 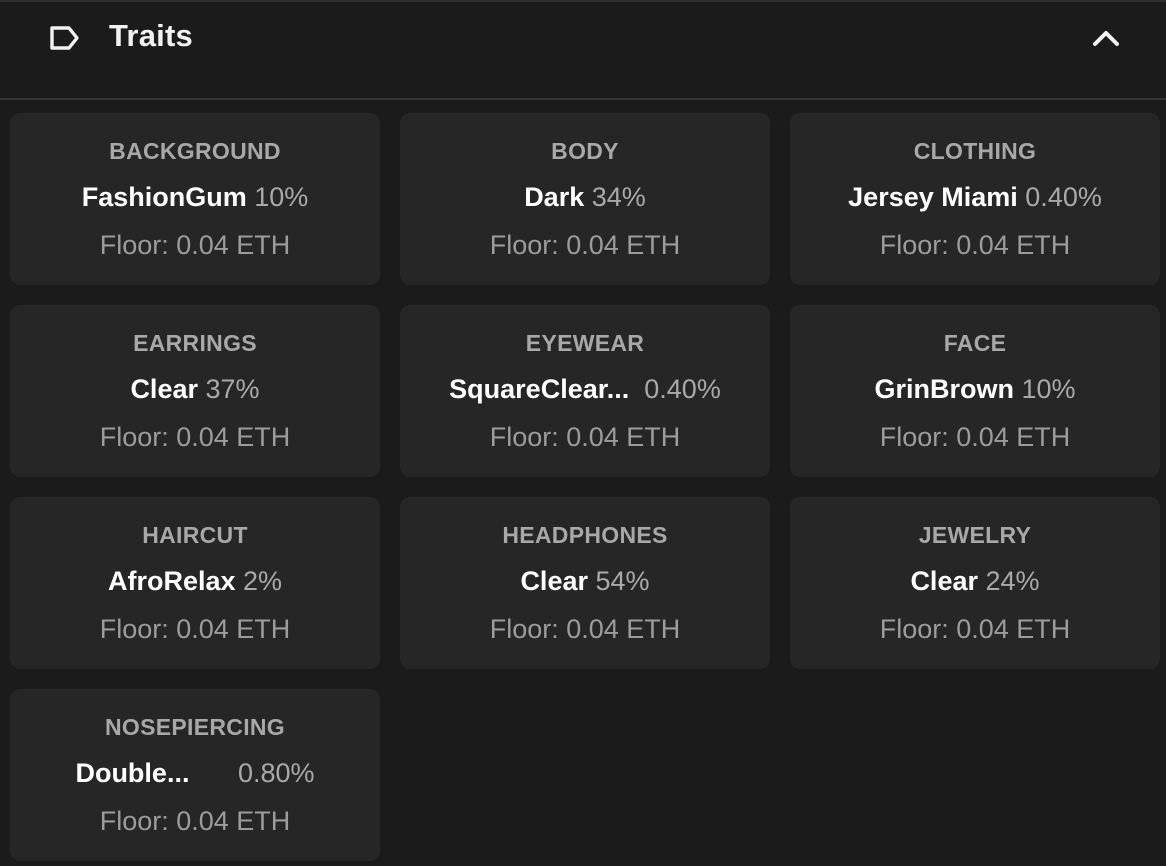 I want to click on trait-type-label: NOSEPIERCING, so click(x=195, y=727).